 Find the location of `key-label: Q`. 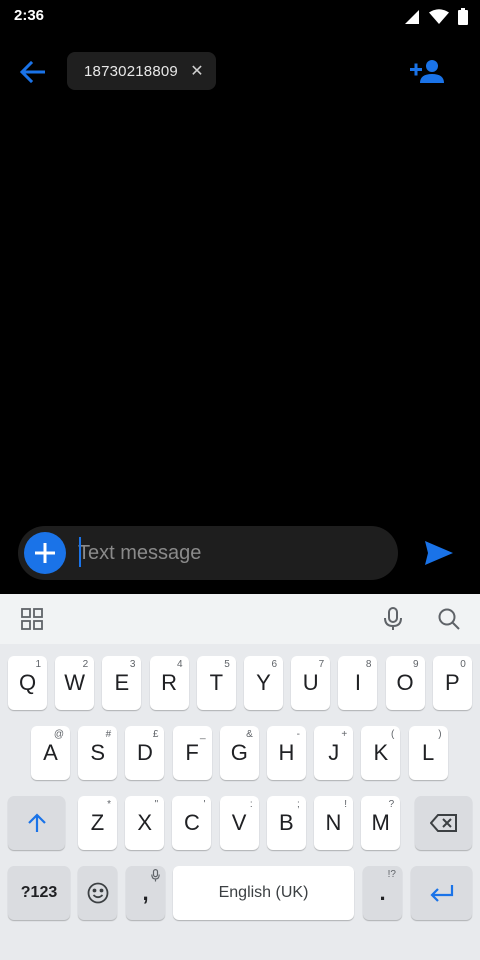

key-label: Q is located at coordinates (27, 682).